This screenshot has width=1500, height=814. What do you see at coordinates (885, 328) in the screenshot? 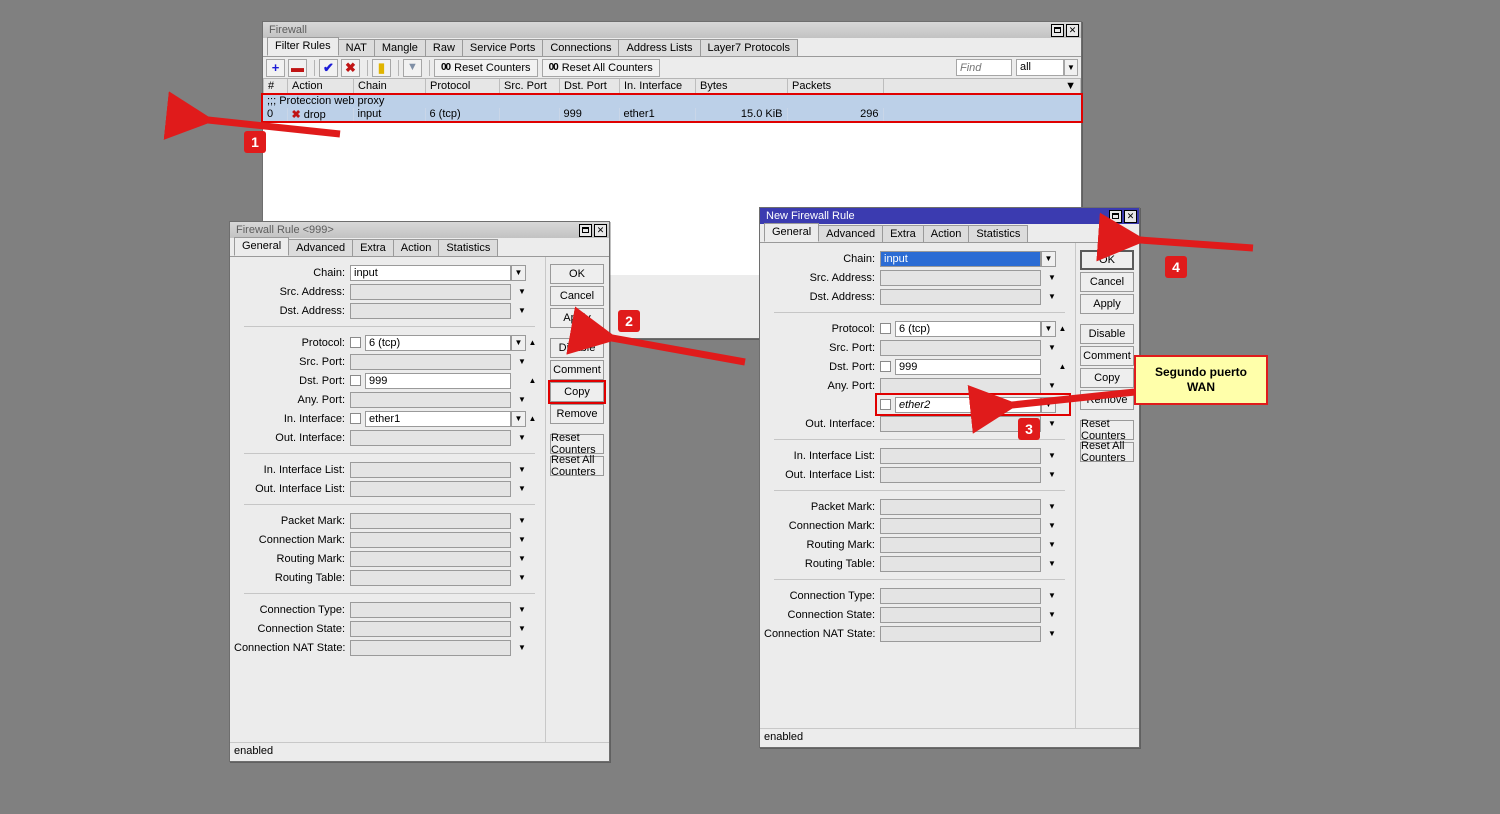
I see `protocol-checkbox` at bounding box center [885, 328].